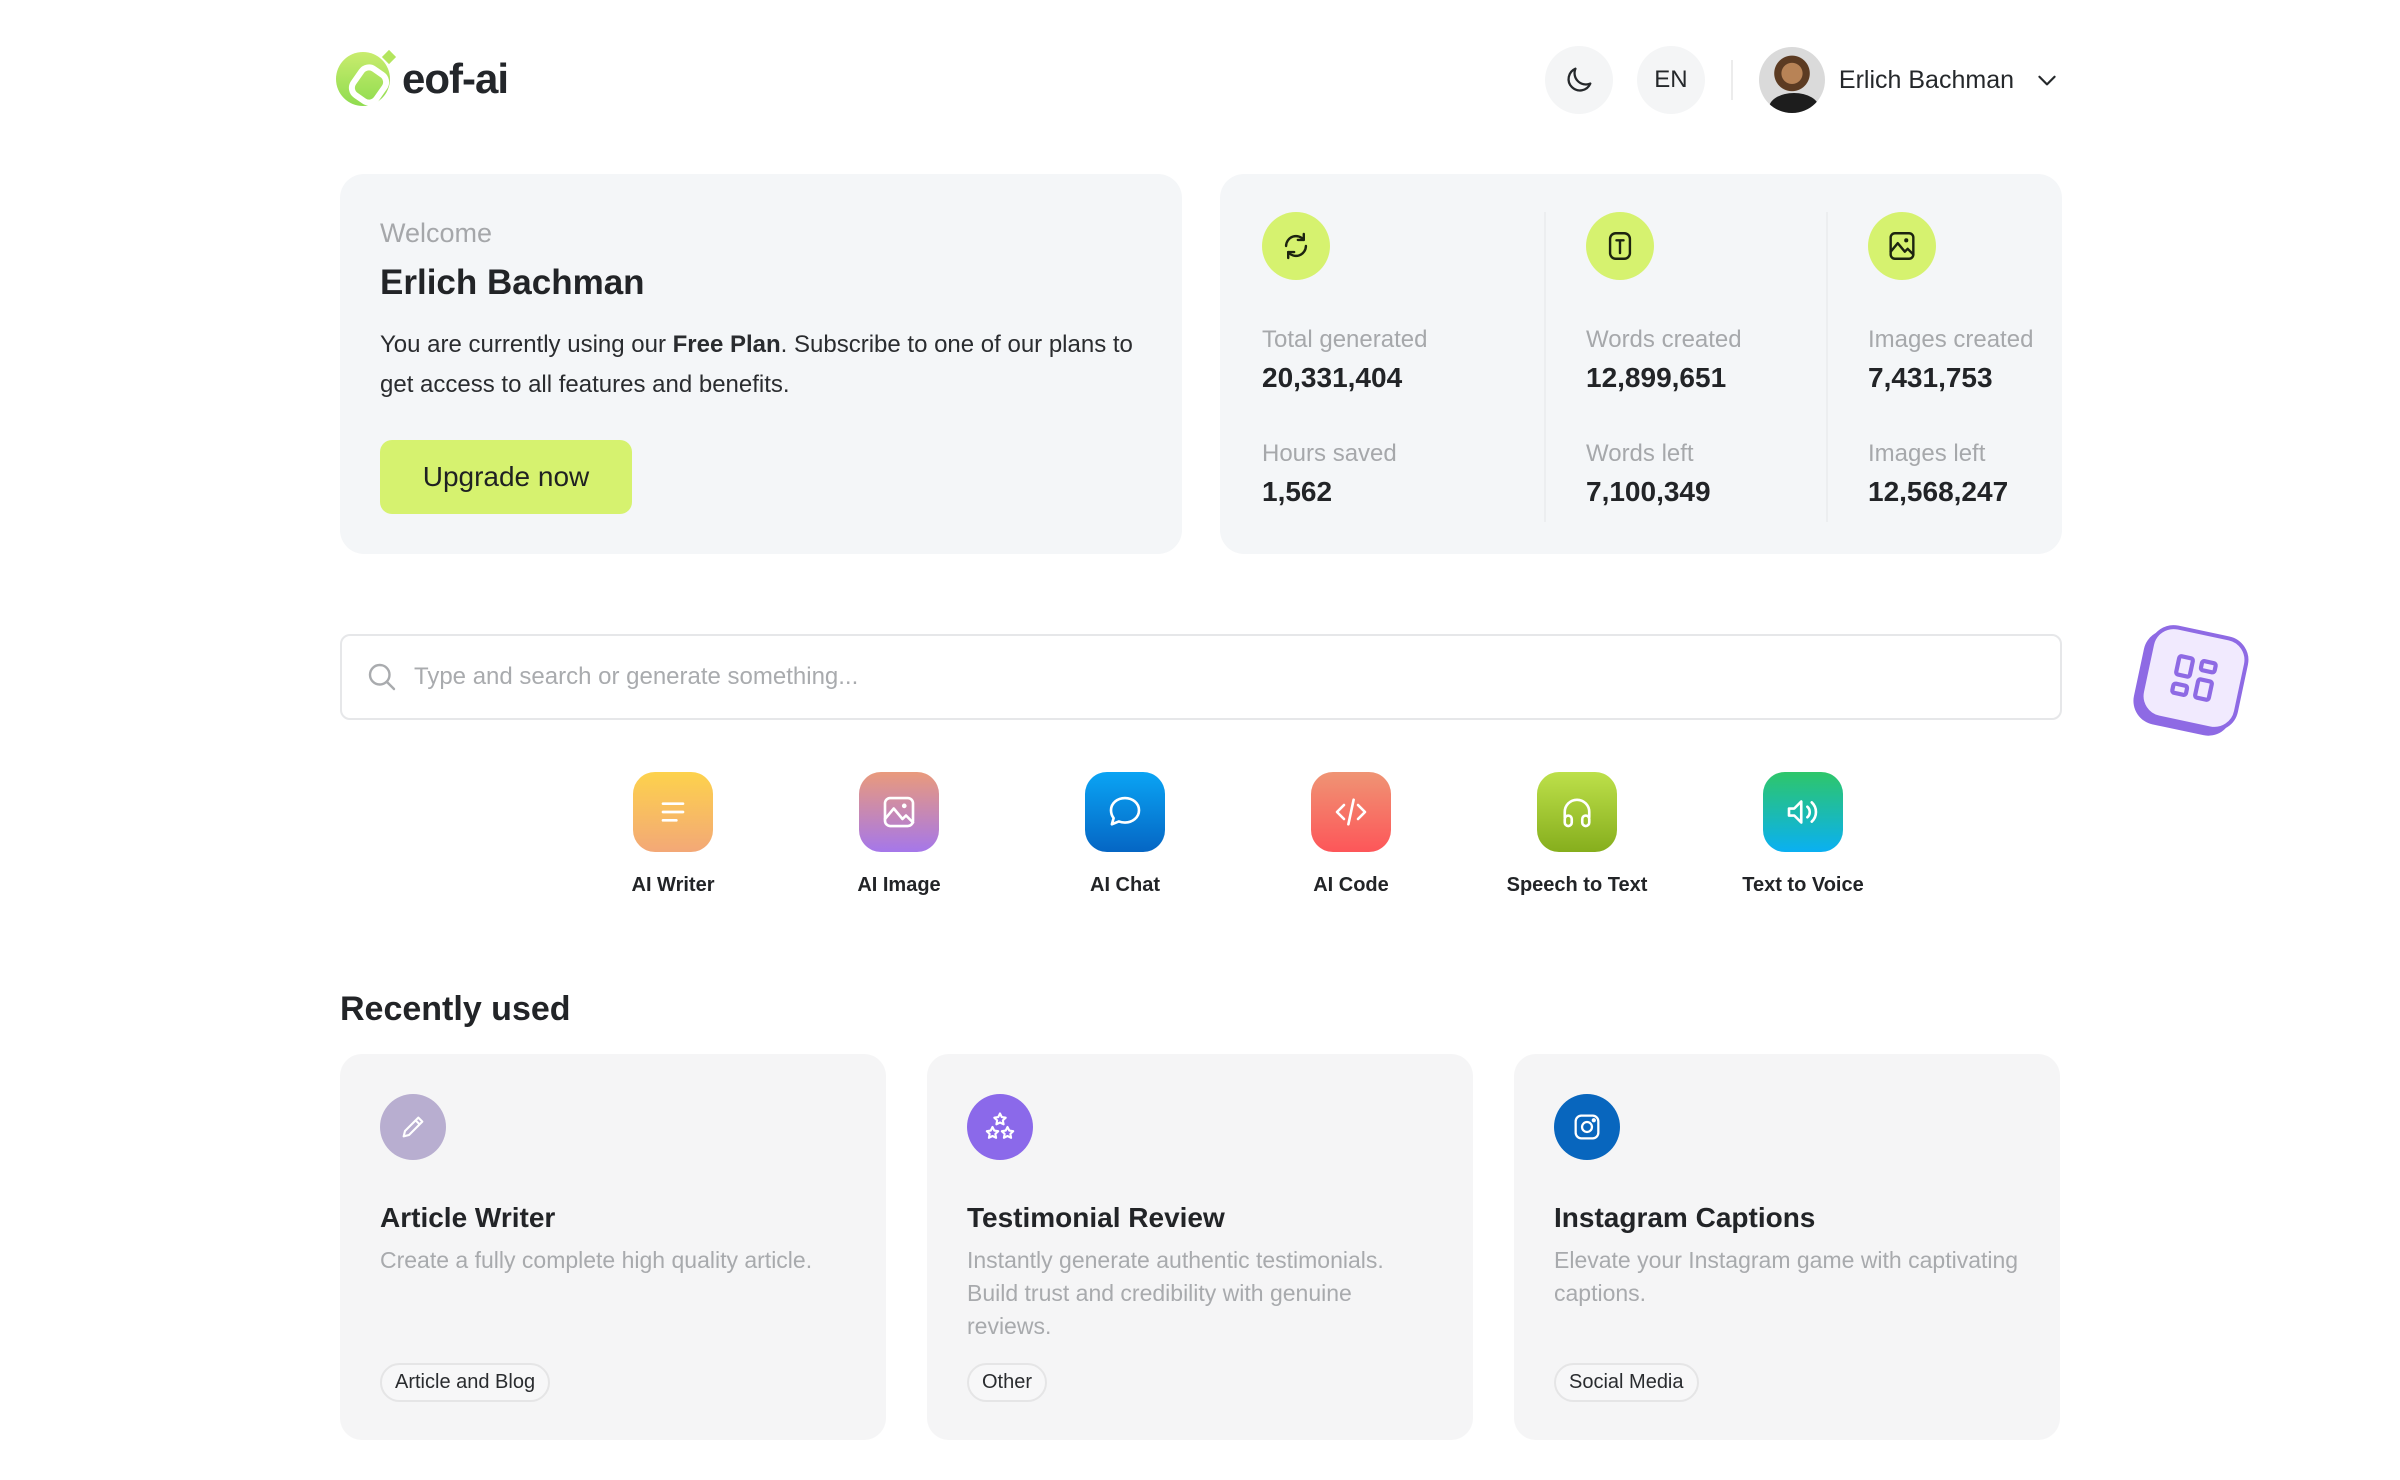 The image size is (2400, 1480). I want to click on stars-icon, so click(1000, 1125).